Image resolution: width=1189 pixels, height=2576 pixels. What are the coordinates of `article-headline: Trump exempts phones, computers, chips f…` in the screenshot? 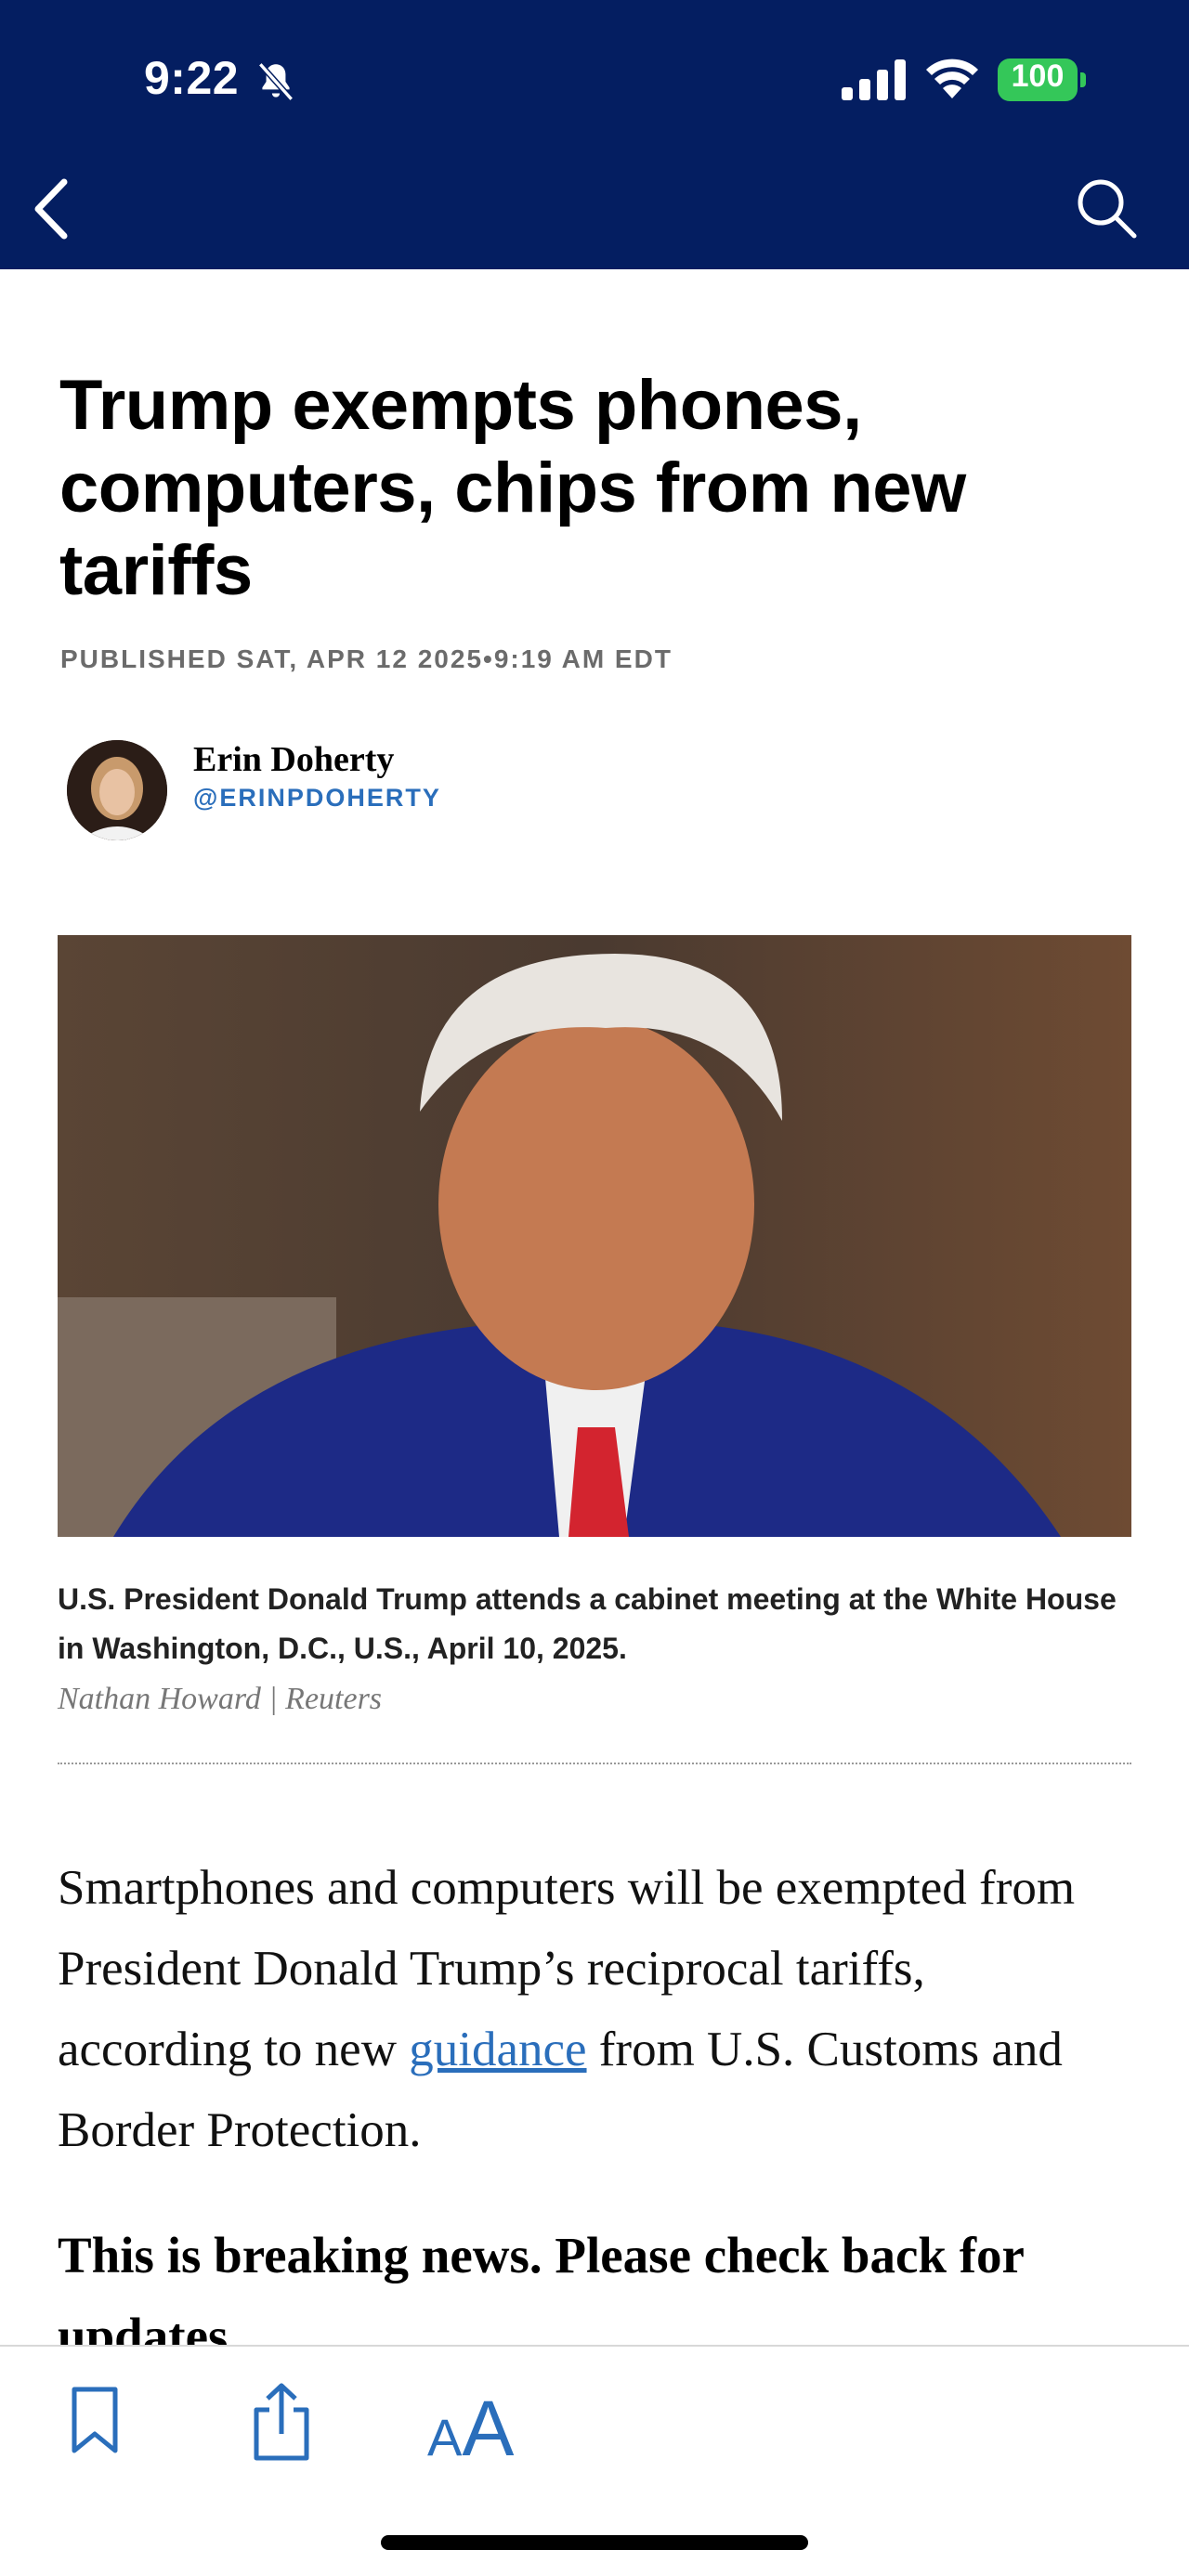 It's located at (513, 488).